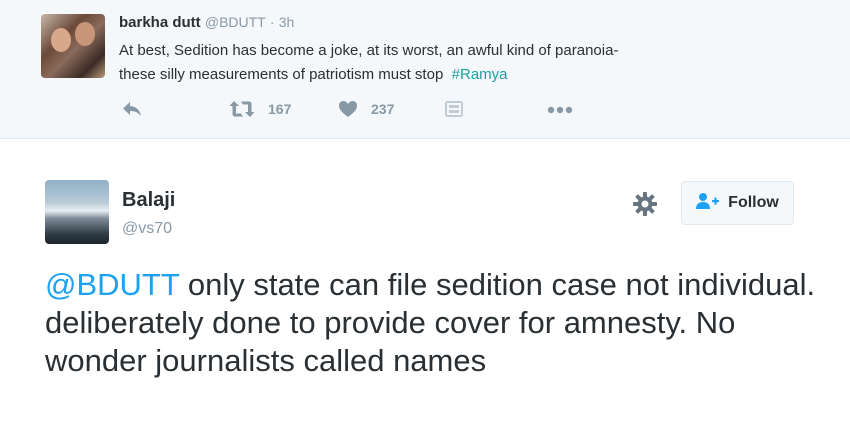 Image resolution: width=850 pixels, height=438 pixels. I want to click on reply-button, so click(132, 109).